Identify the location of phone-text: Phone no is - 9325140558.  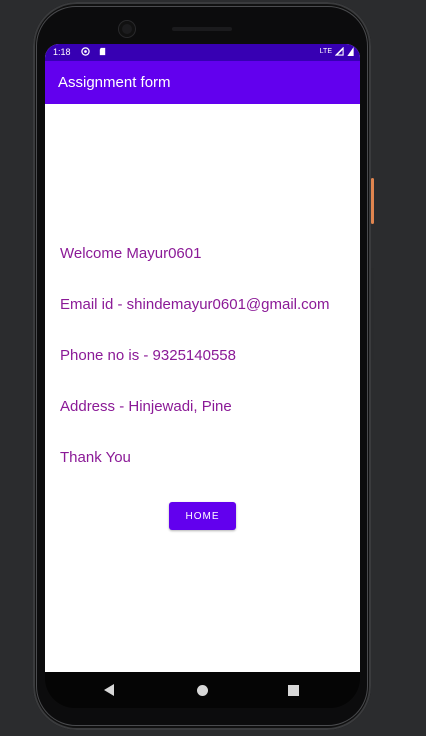
(148, 355).